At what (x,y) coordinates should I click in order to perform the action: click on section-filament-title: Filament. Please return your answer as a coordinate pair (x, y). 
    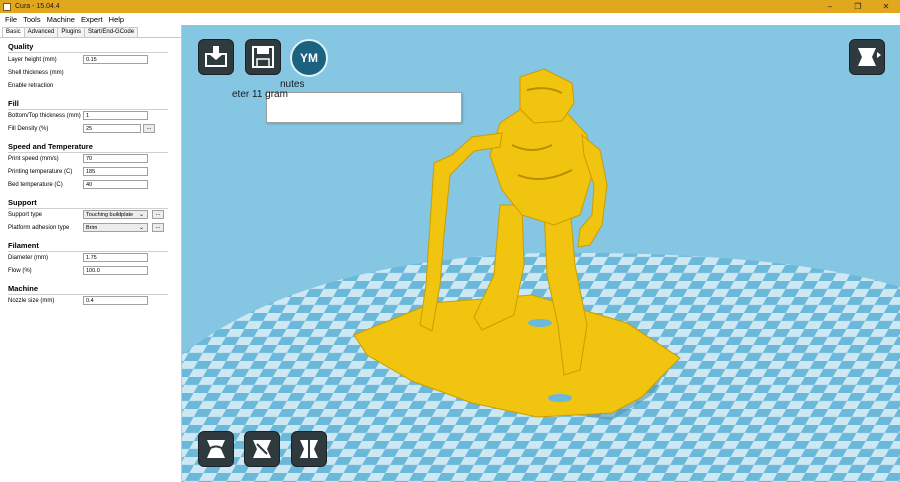
    Looking at the image, I should click on (23, 245).